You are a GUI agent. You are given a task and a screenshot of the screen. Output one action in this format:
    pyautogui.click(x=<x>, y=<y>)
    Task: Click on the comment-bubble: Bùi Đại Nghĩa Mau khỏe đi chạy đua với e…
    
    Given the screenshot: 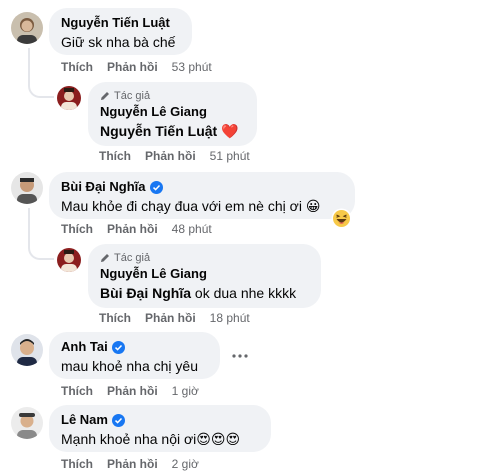 What is the action you would take?
    pyautogui.click(x=202, y=195)
    